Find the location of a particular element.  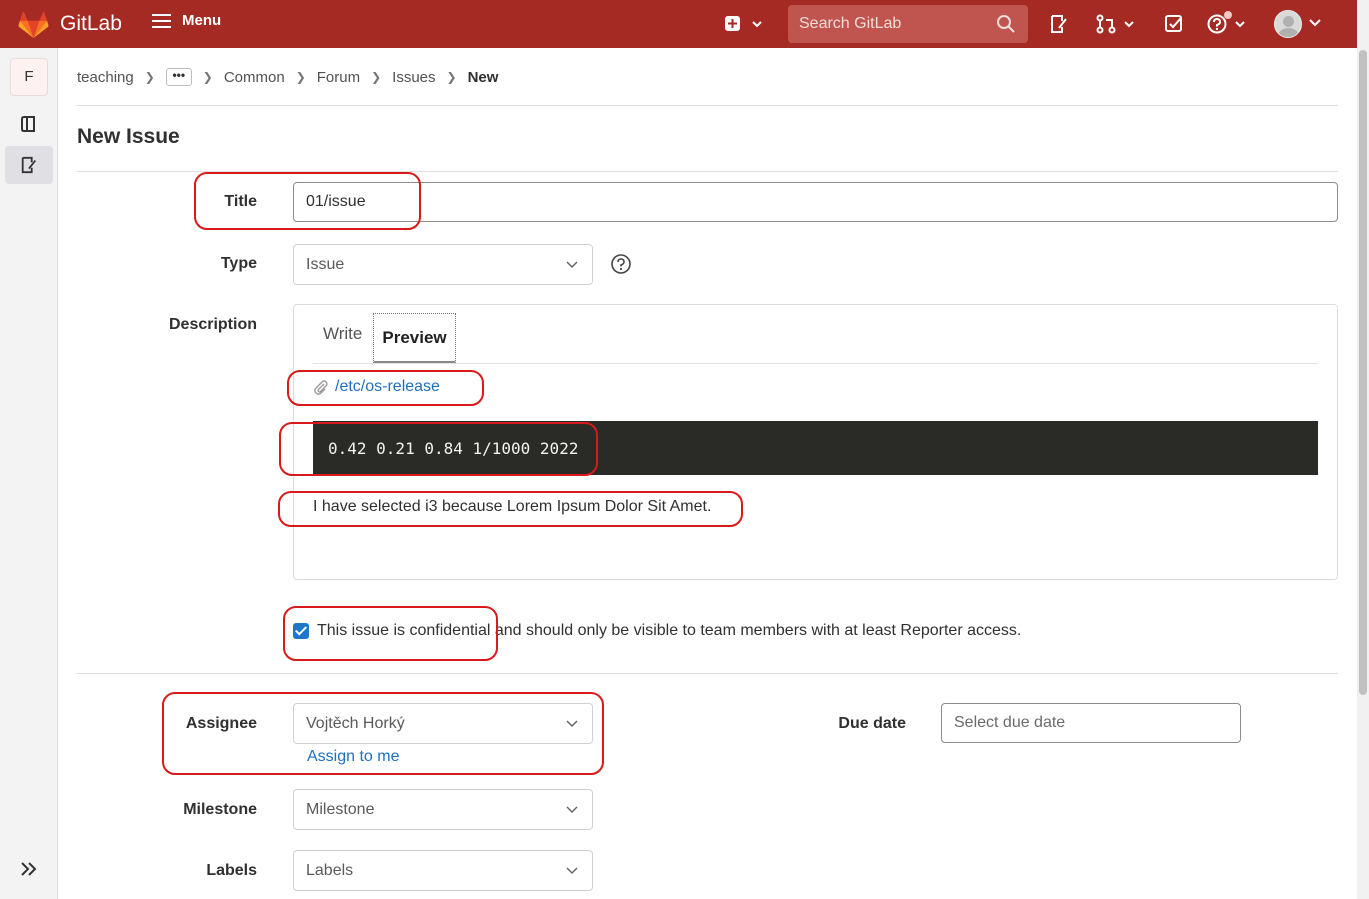

gitlab-logo is located at coordinates (33, 24).